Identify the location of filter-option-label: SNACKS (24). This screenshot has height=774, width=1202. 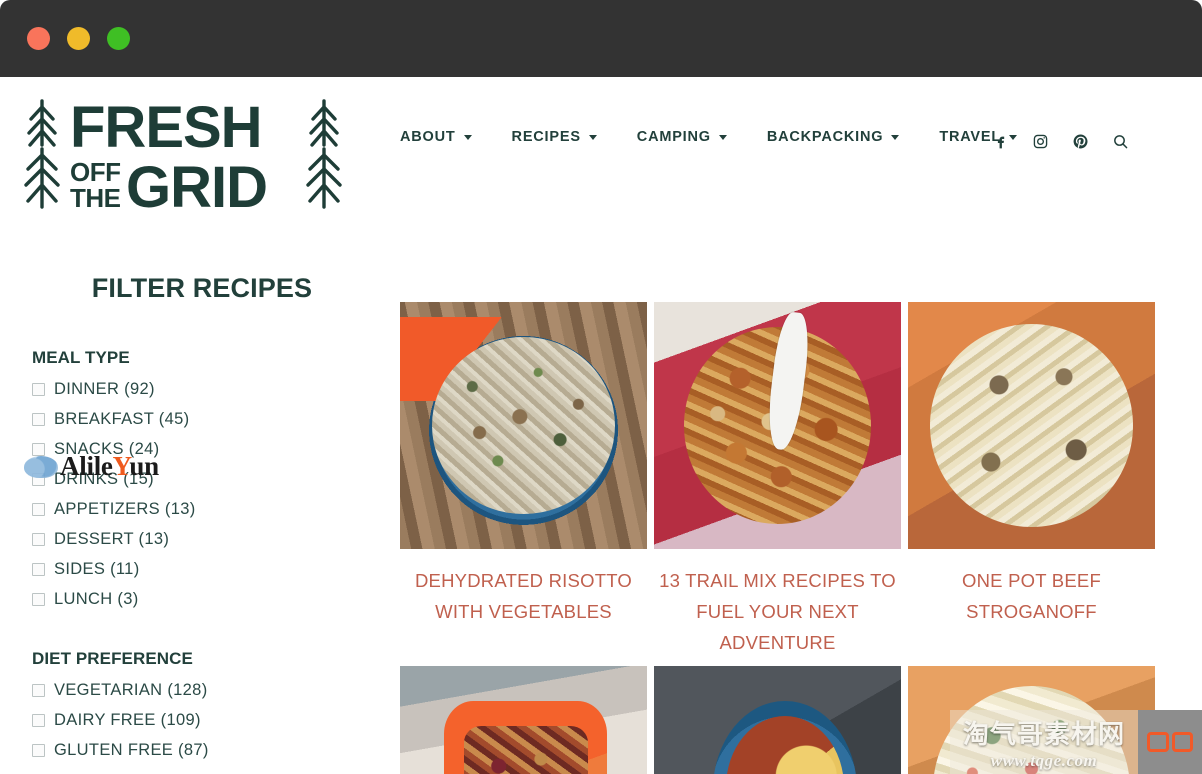
(107, 449).